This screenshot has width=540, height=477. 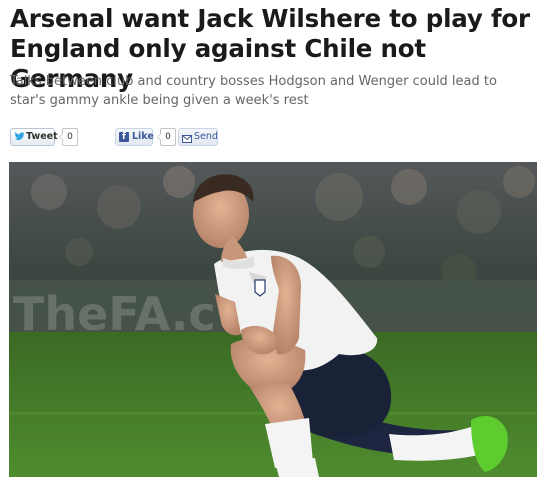 I want to click on tweet-count: 0, so click(x=68, y=137).